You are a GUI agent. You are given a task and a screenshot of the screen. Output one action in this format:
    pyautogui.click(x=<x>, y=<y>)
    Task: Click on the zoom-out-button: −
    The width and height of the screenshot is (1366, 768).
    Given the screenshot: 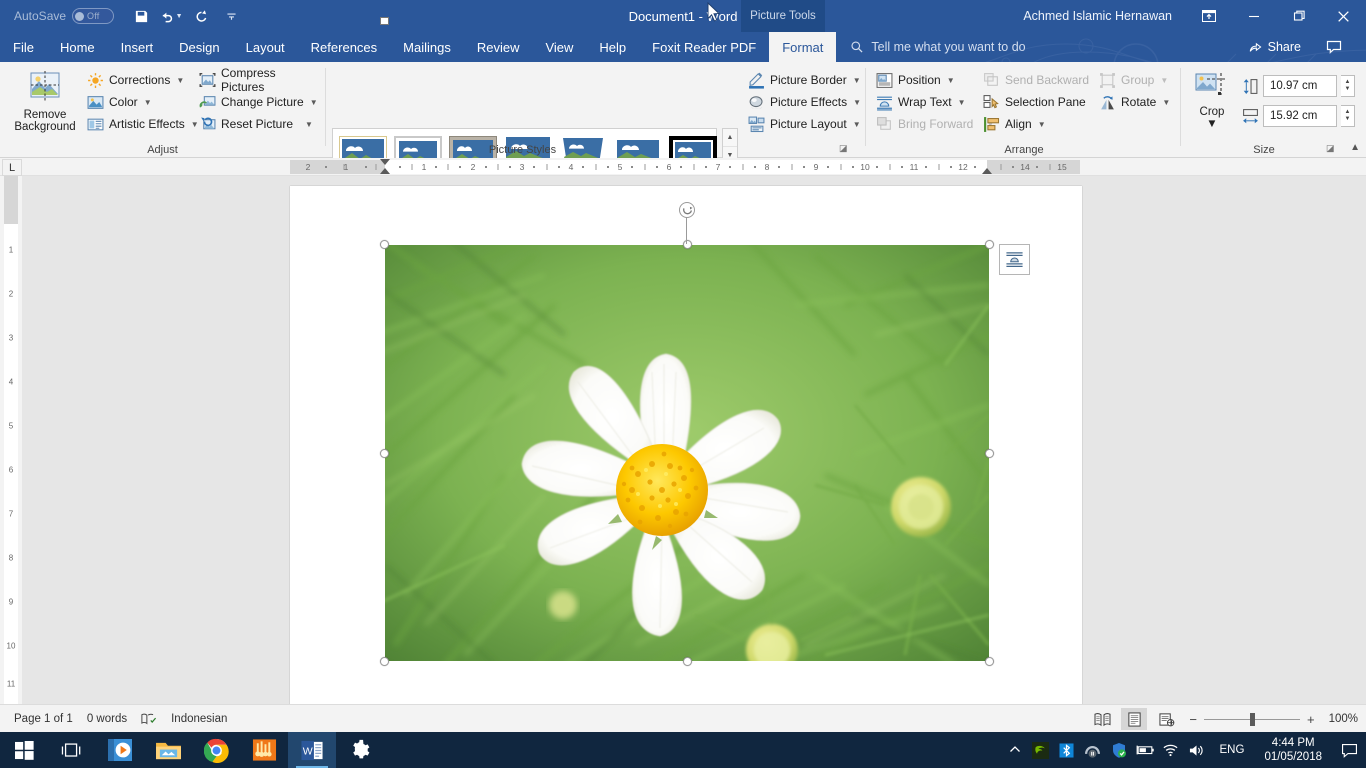 What is the action you would take?
    pyautogui.click(x=1193, y=719)
    